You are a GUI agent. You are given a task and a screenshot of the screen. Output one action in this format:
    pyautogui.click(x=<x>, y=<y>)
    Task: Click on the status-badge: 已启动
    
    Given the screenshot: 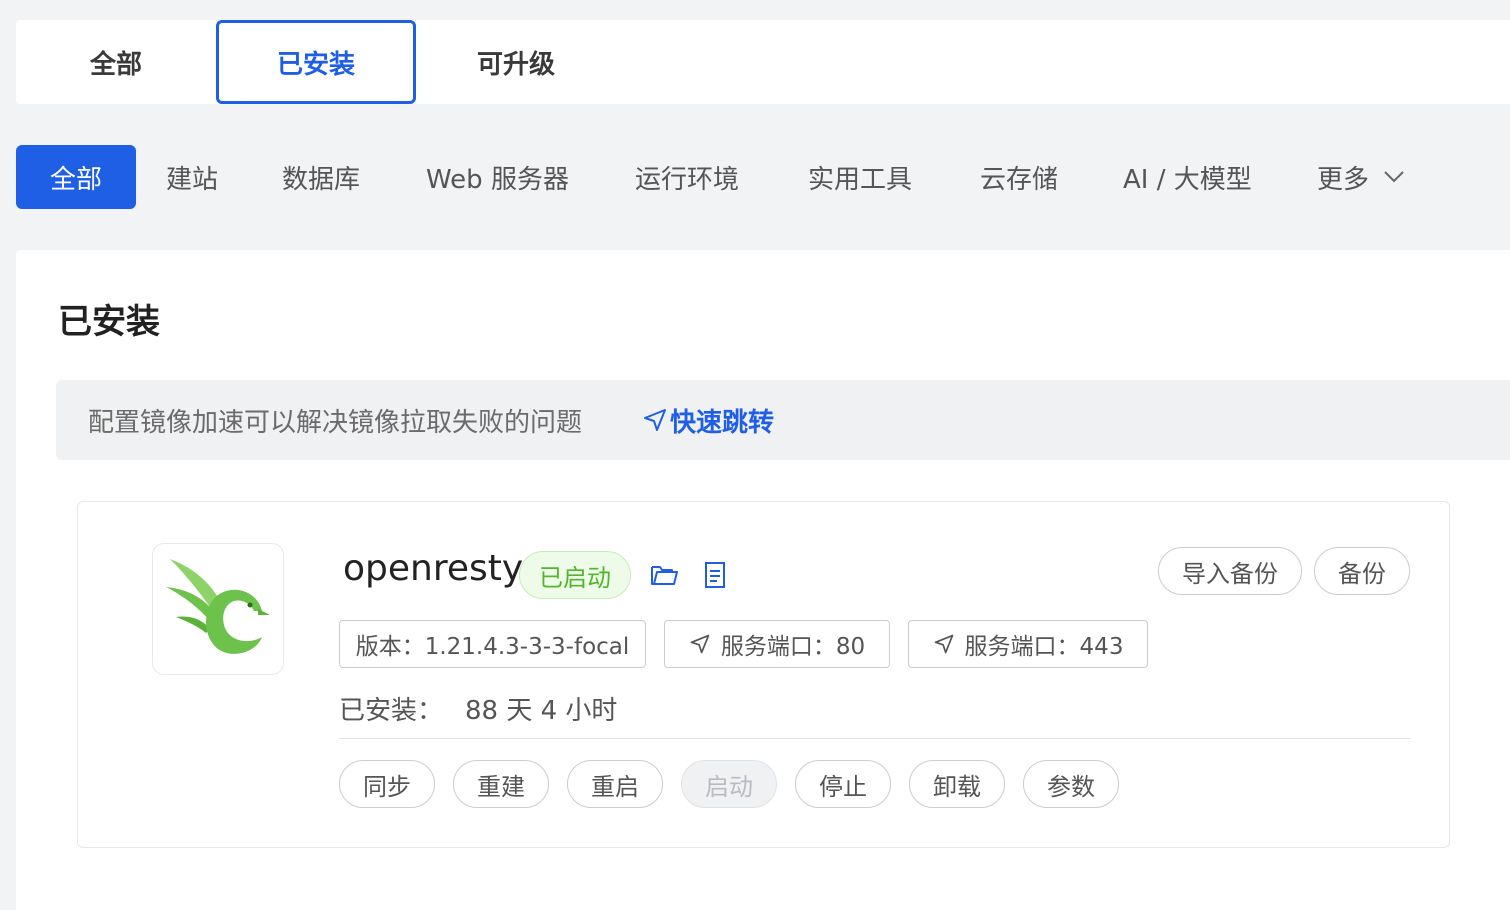 What is the action you would take?
    pyautogui.click(x=575, y=575)
    